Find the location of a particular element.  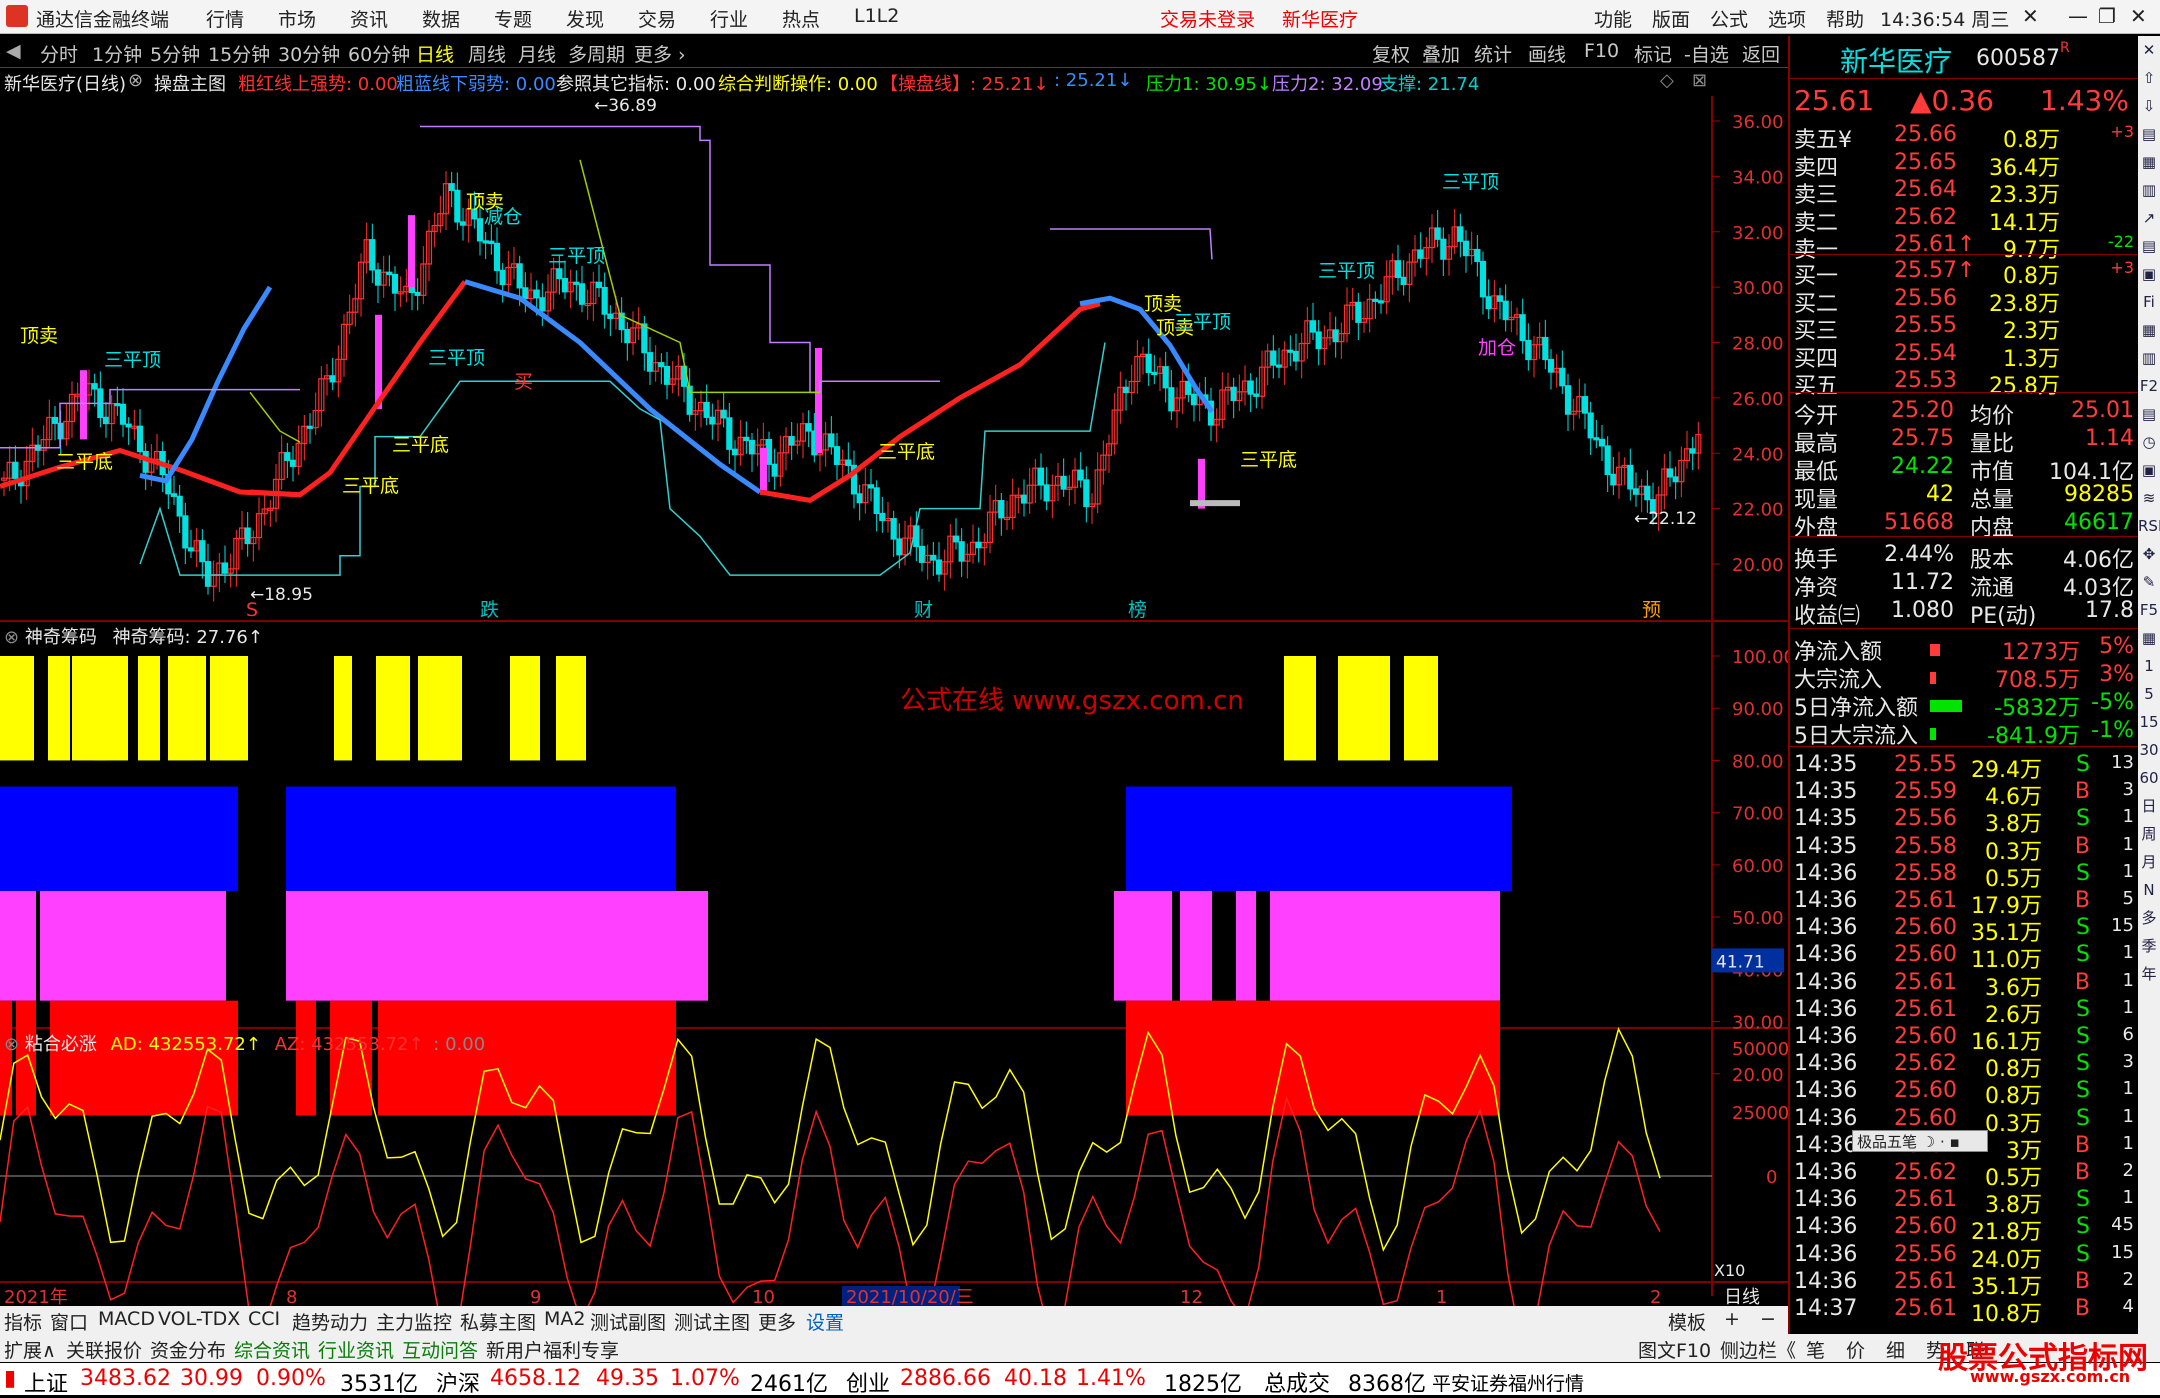

quote-tab: 价 is located at coordinates (1855, 1349).